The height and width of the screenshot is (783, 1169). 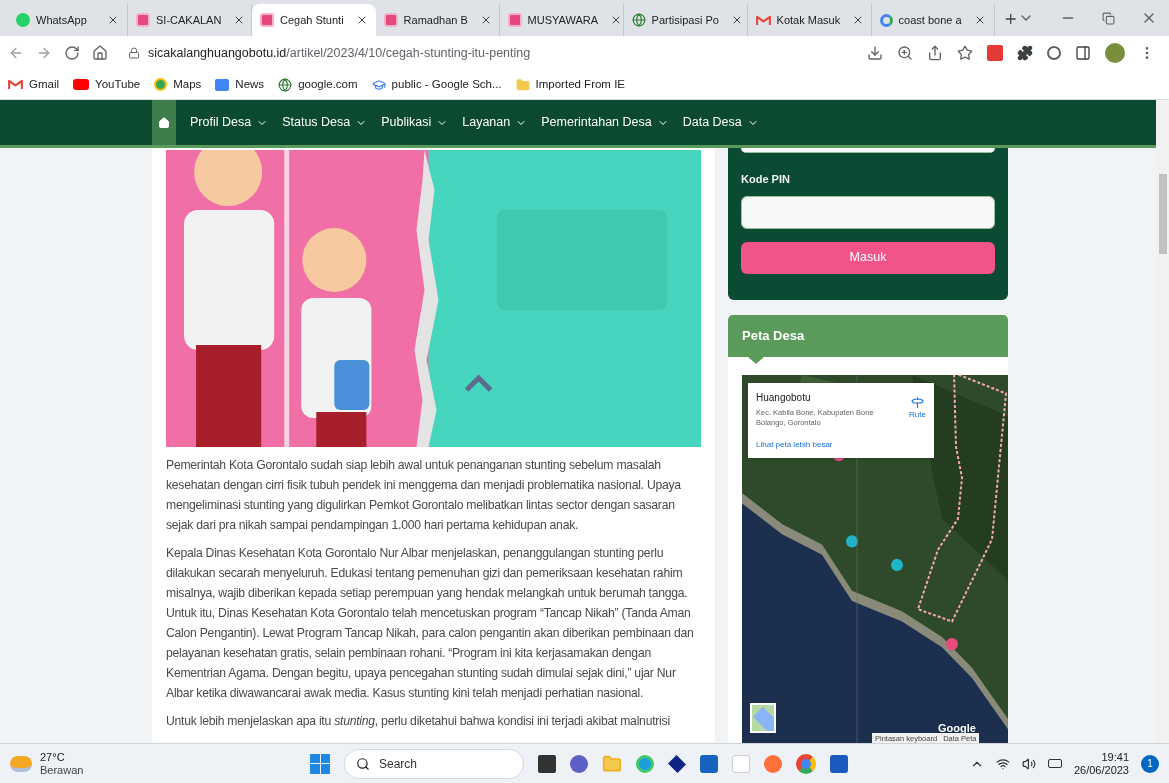 What do you see at coordinates (418, 721) in the screenshot?
I see `article-paragraph: Untuk lebih menjelaskan apa itu stunting, perlu diketahui bahwa kondisi ini terjadi akibat malnutrisi` at bounding box center [418, 721].